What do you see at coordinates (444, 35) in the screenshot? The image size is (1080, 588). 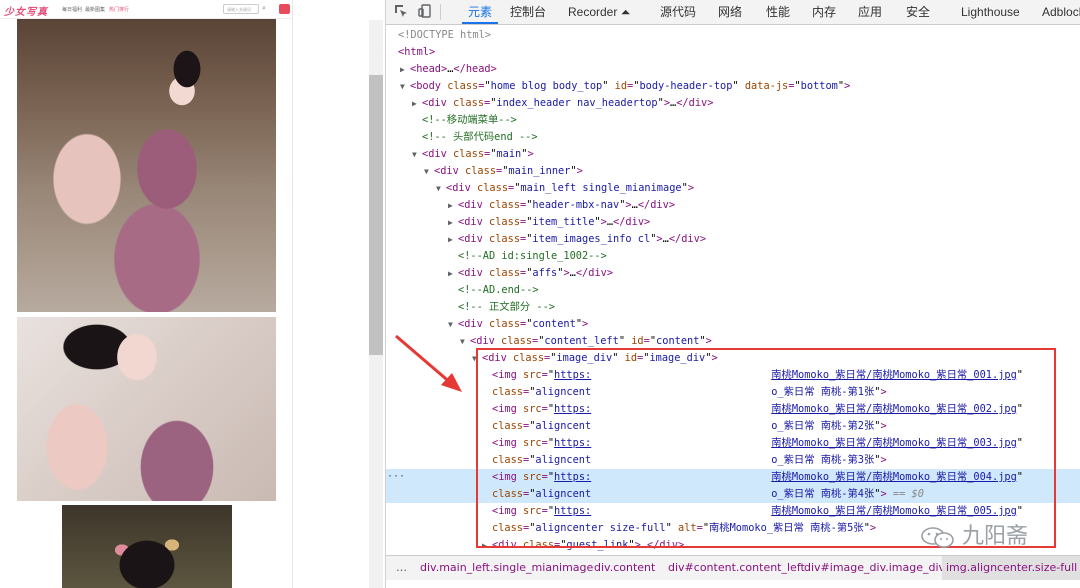 I see `doctype-text: <!DOCTYPE html>` at bounding box center [444, 35].